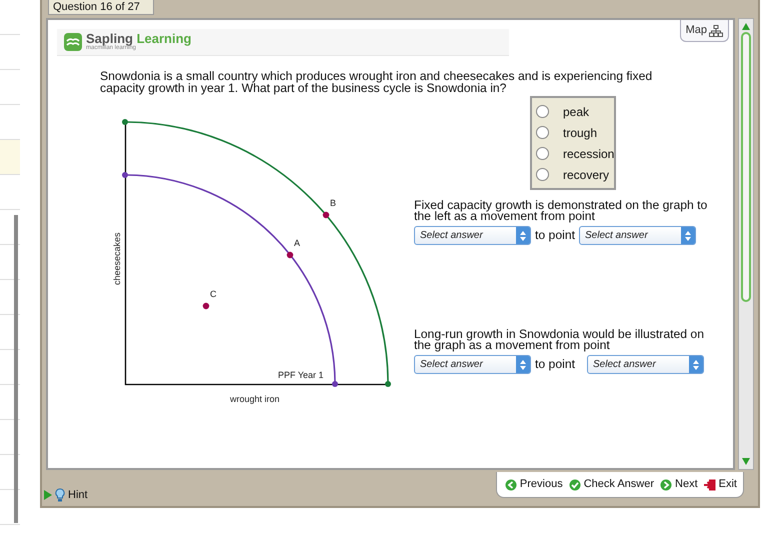 The height and width of the screenshot is (534, 774). I want to click on scroll-thumb, so click(746, 167).